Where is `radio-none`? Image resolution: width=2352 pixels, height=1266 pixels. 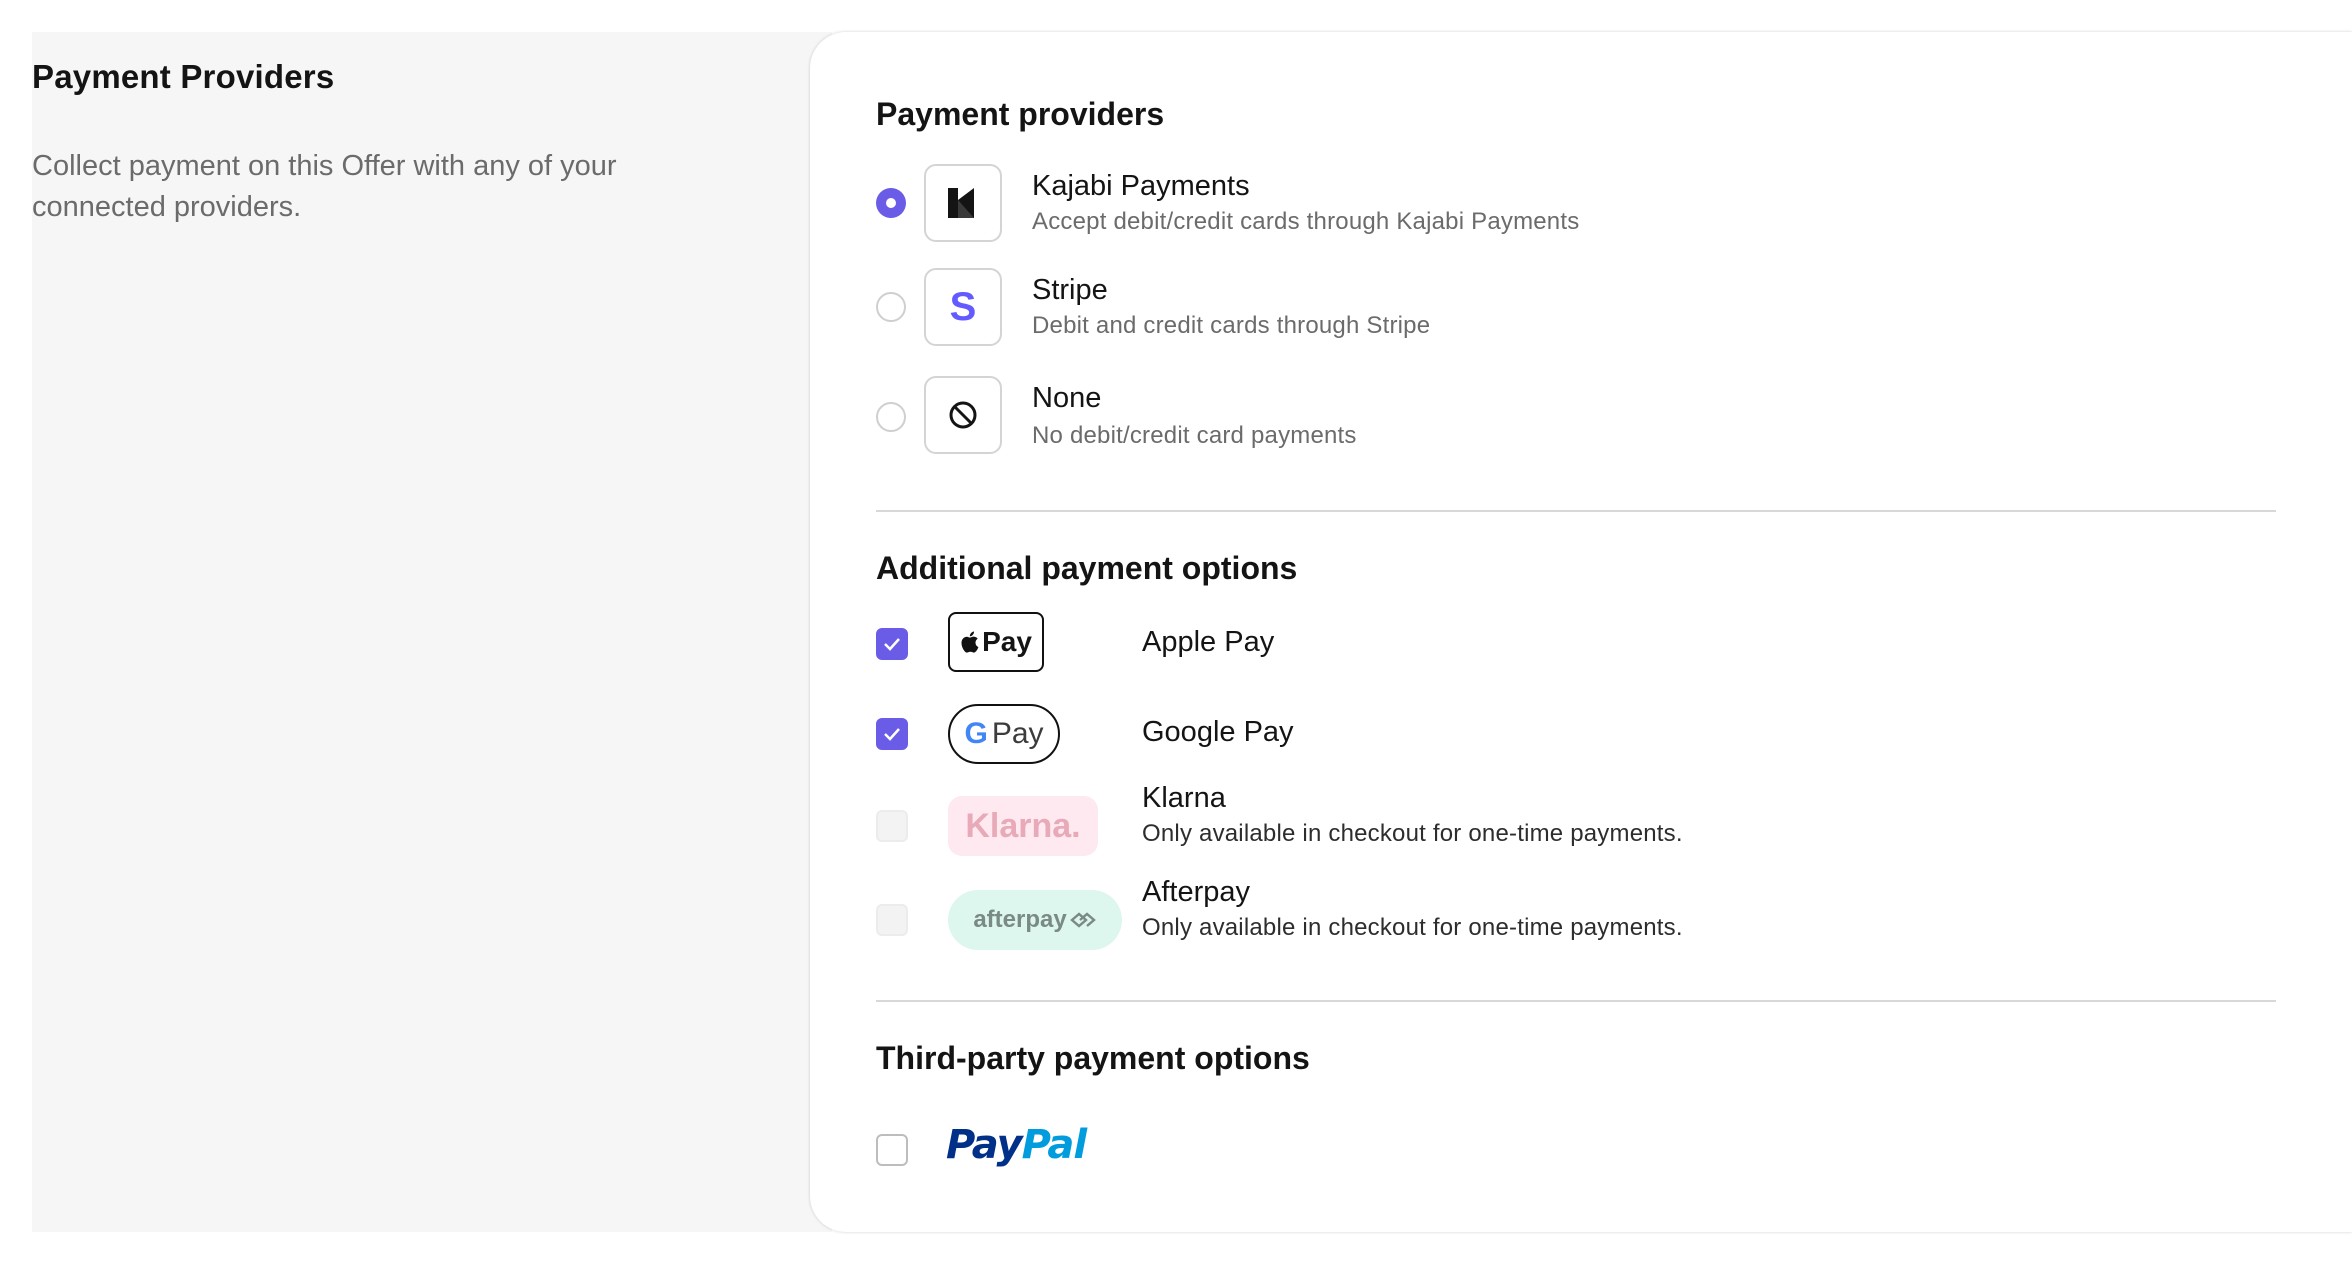 radio-none is located at coordinates (891, 417).